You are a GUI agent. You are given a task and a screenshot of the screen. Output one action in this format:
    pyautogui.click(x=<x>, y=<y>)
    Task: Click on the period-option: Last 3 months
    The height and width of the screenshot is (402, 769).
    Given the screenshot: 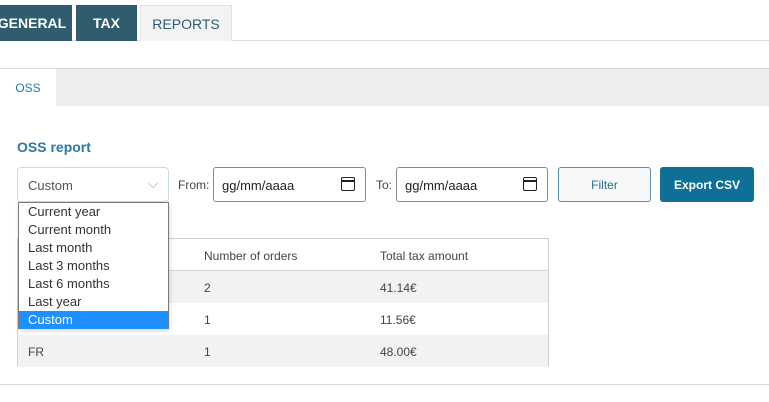 What is the action you would take?
    pyautogui.click(x=93, y=266)
    